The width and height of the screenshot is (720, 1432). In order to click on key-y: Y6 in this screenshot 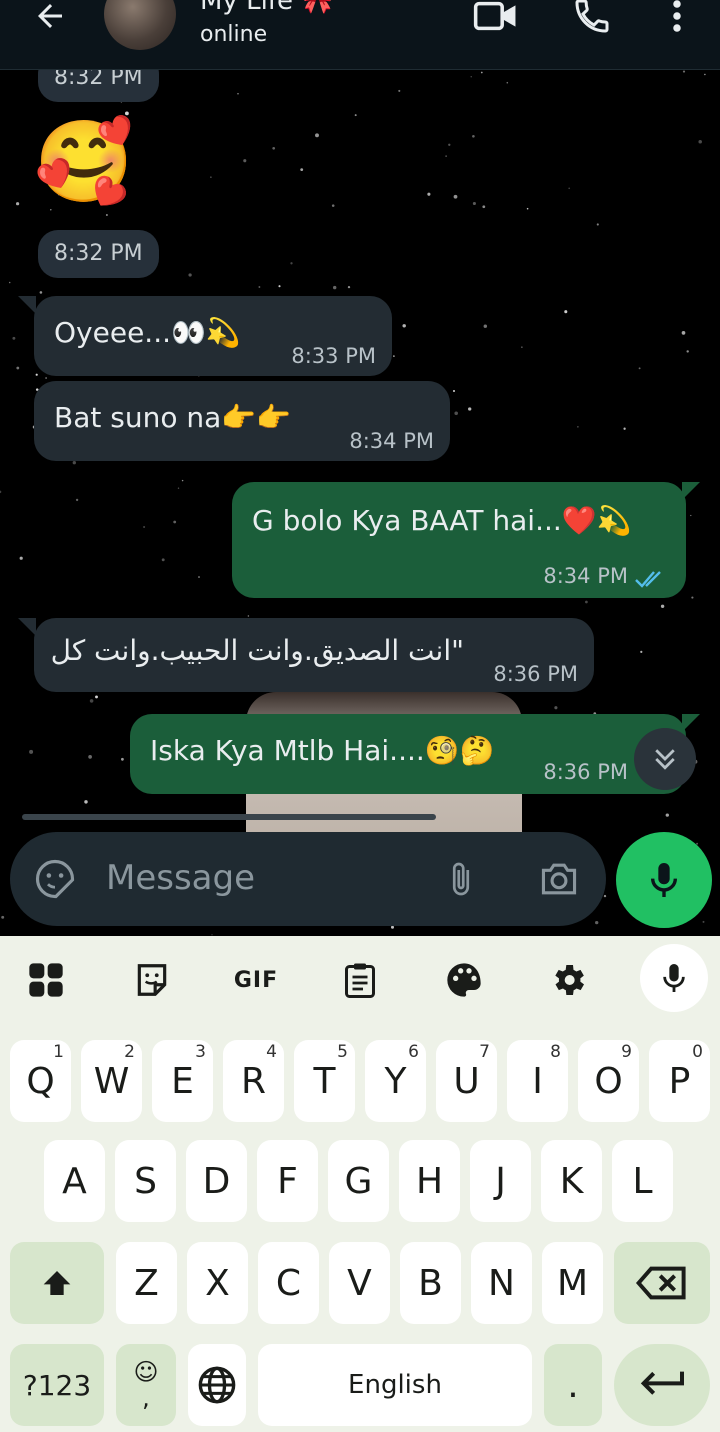, I will do `click(395, 1081)`.